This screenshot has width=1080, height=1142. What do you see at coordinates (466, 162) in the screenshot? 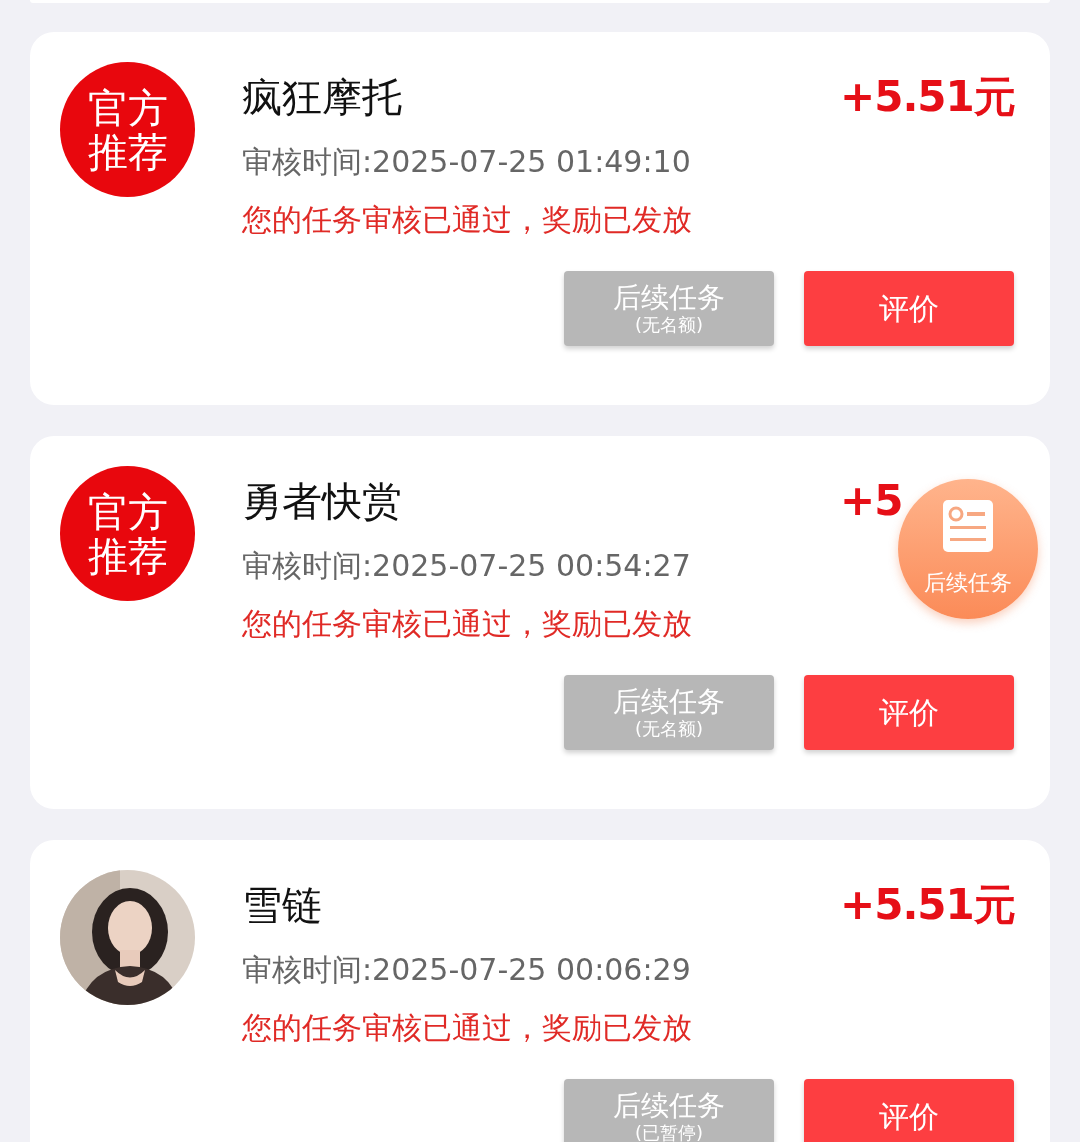
I see `review-time: 审核时间:2025-07-25 01:49:10` at bounding box center [466, 162].